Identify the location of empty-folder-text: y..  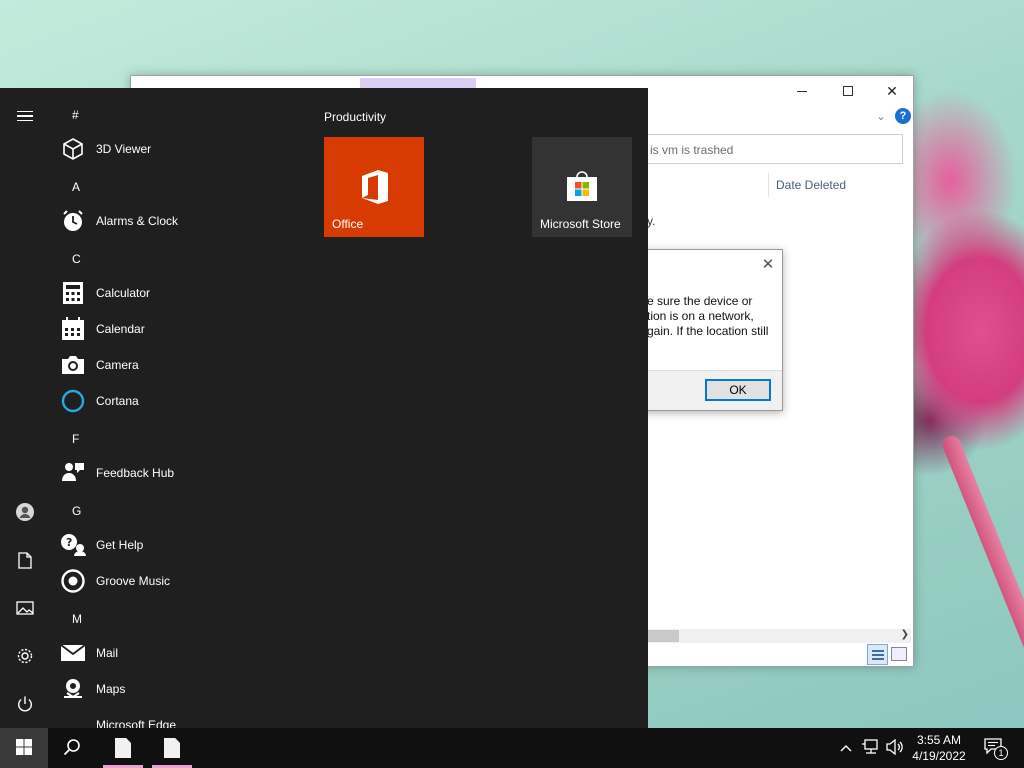
(651, 221).